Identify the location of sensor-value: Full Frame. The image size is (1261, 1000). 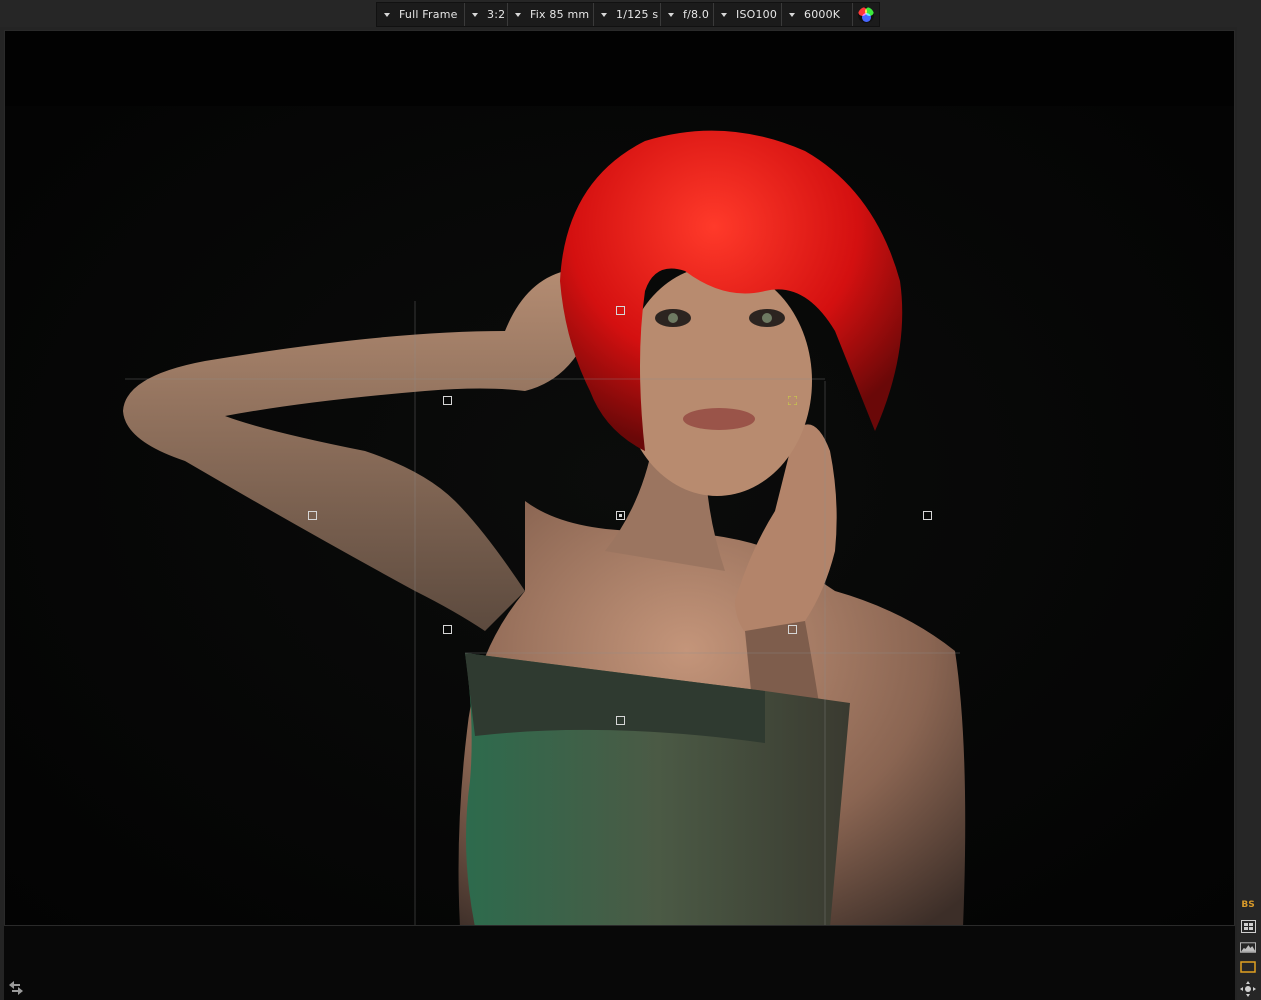
(428, 14).